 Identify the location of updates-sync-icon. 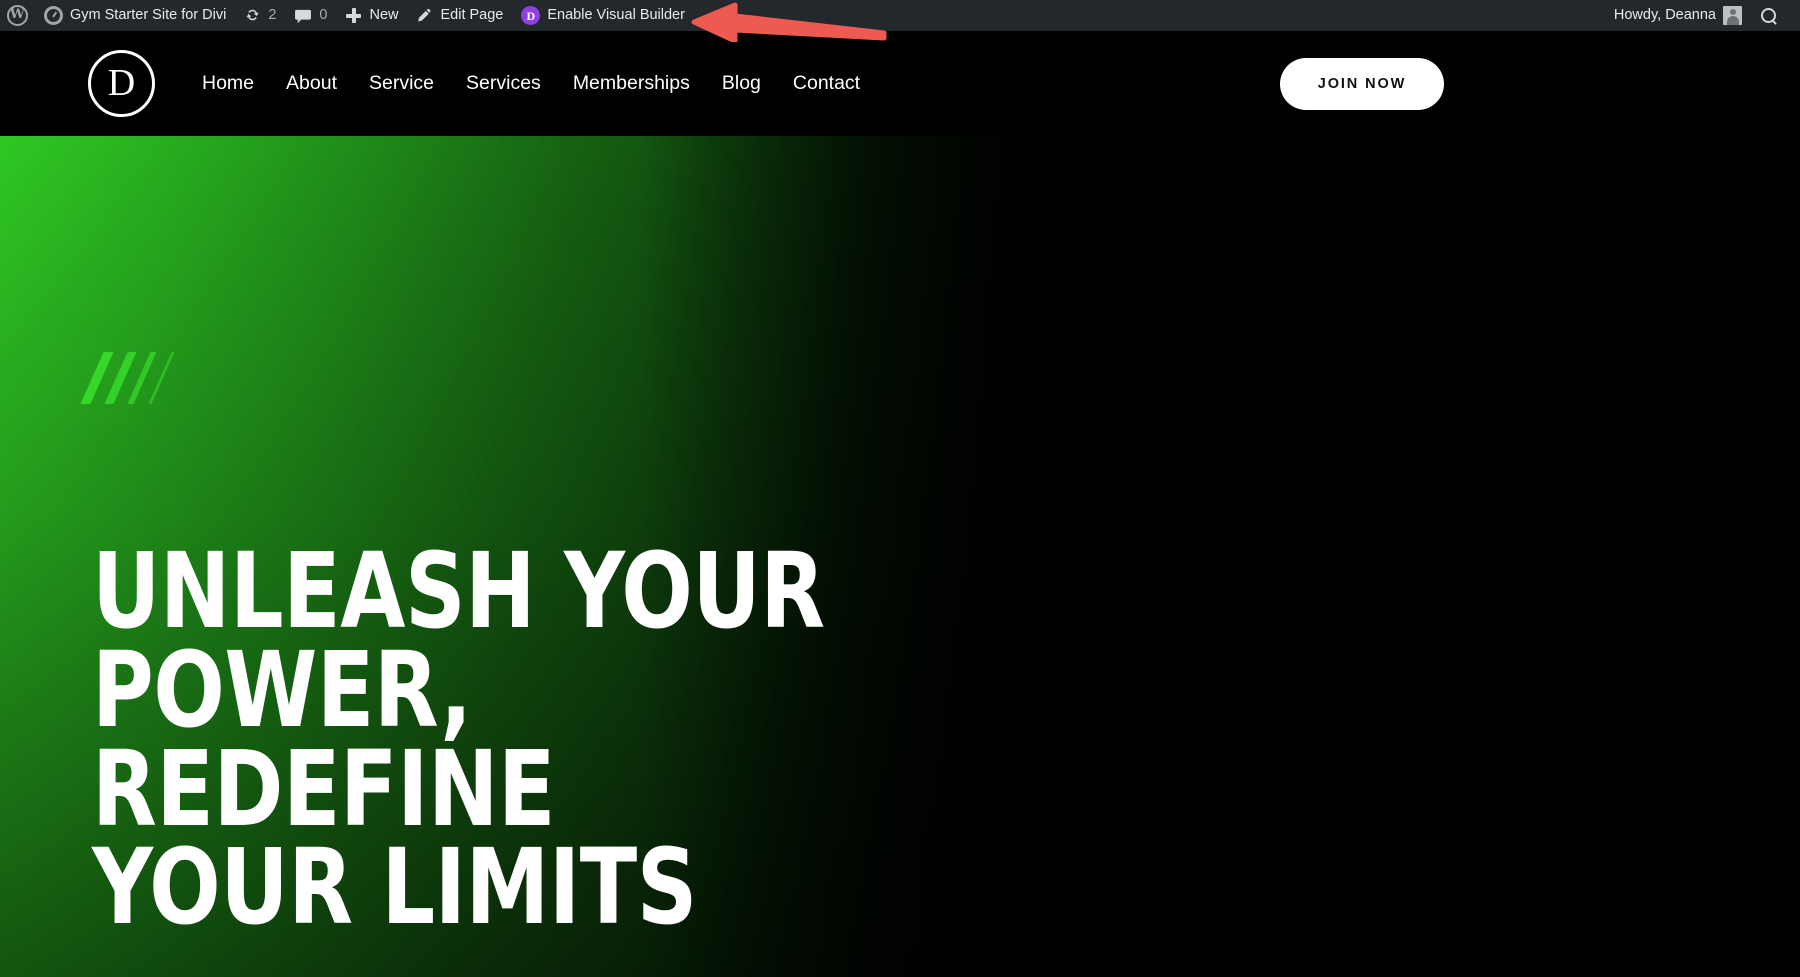
(252, 15).